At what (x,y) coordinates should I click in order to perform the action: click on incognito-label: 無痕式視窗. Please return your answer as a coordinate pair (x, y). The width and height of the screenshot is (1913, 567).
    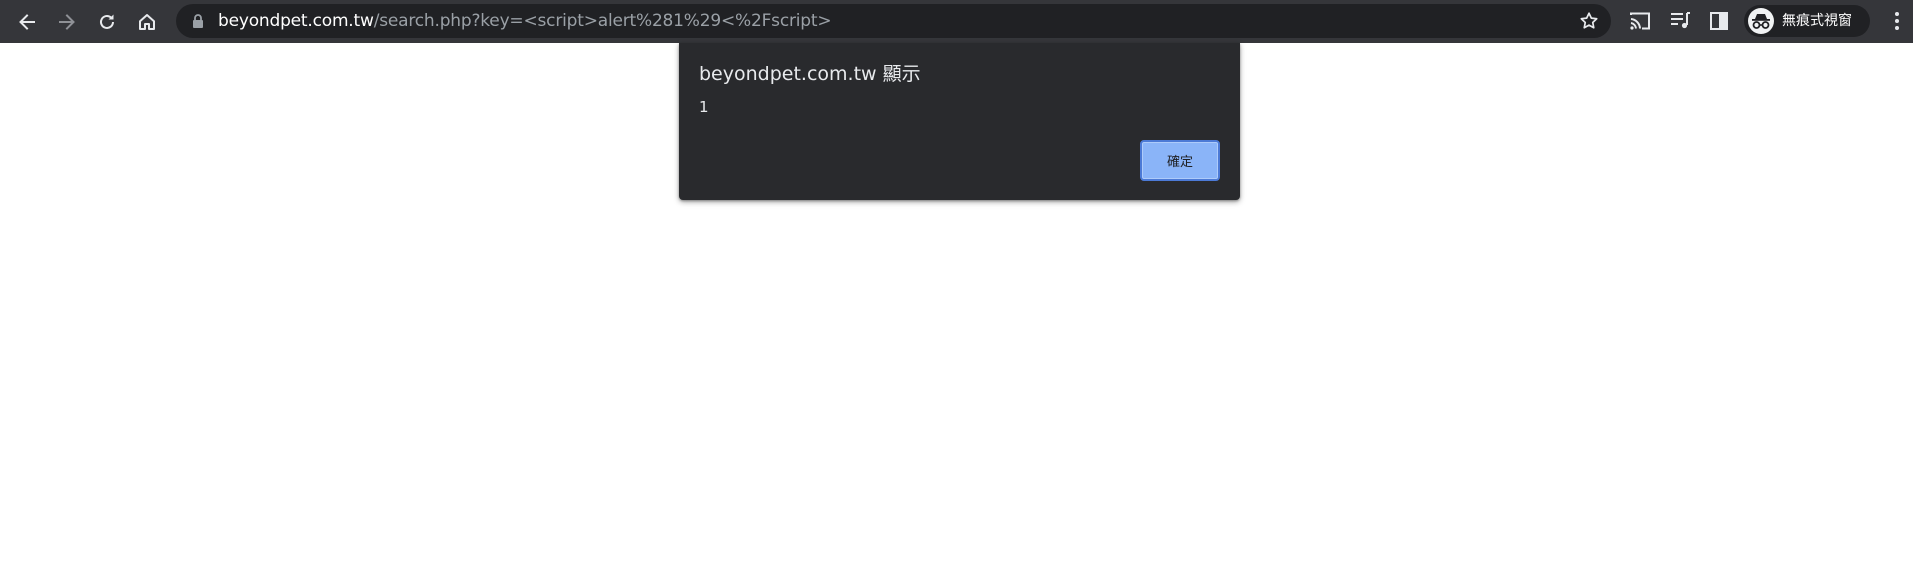
    Looking at the image, I should click on (1817, 21).